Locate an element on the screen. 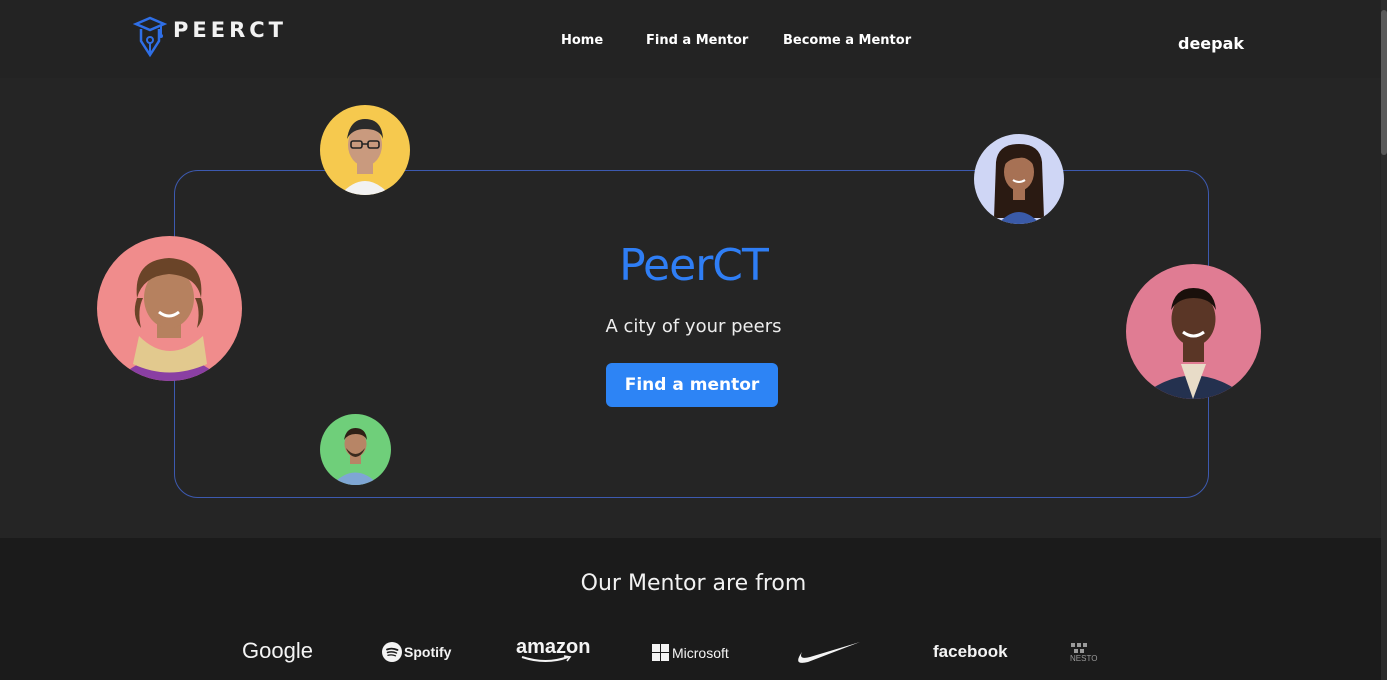  mentor-avatar-woman-long-hair is located at coordinates (1019, 179).